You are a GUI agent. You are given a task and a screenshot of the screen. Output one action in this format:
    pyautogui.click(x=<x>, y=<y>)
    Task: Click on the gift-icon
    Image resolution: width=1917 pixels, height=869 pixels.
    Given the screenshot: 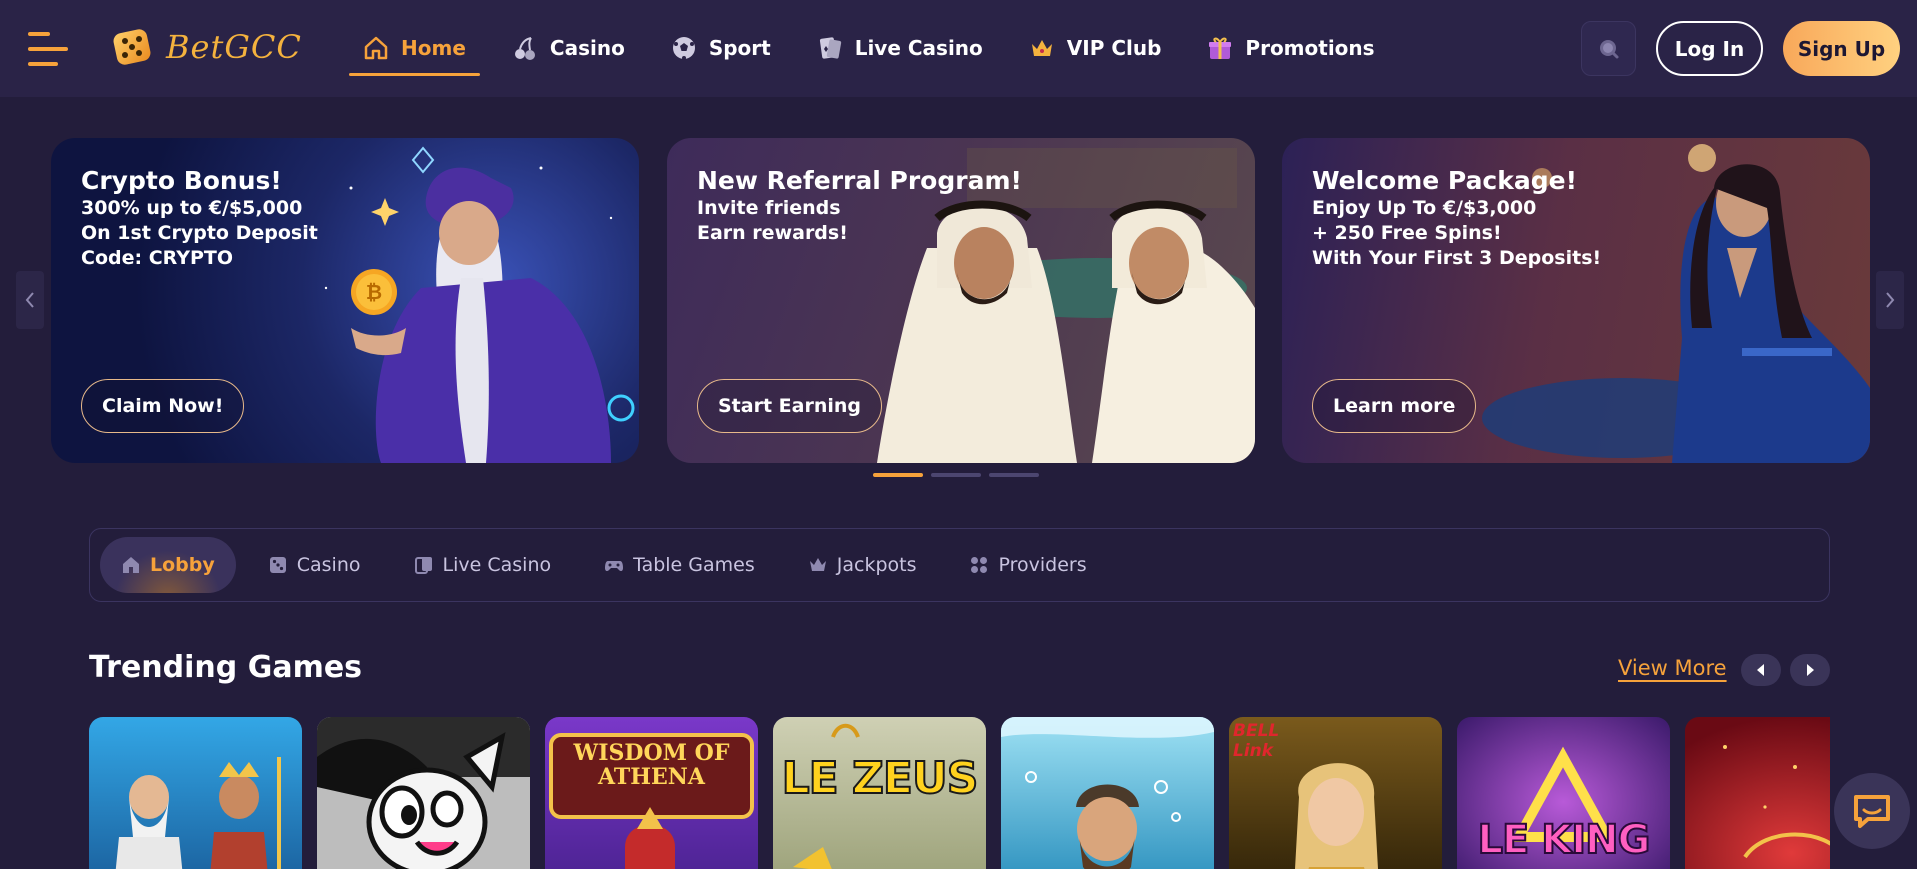 What is the action you would take?
    pyautogui.click(x=1220, y=48)
    